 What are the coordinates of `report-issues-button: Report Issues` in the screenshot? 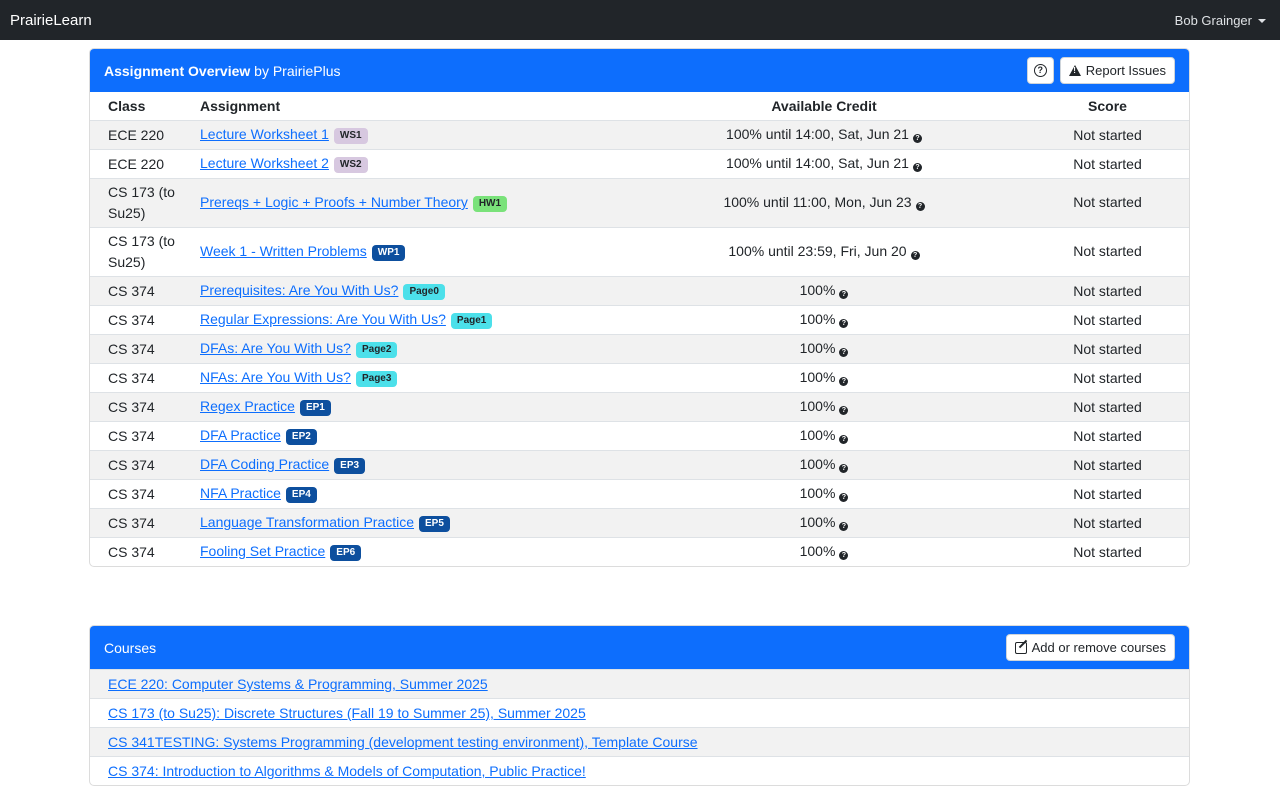 It's located at (1117, 70).